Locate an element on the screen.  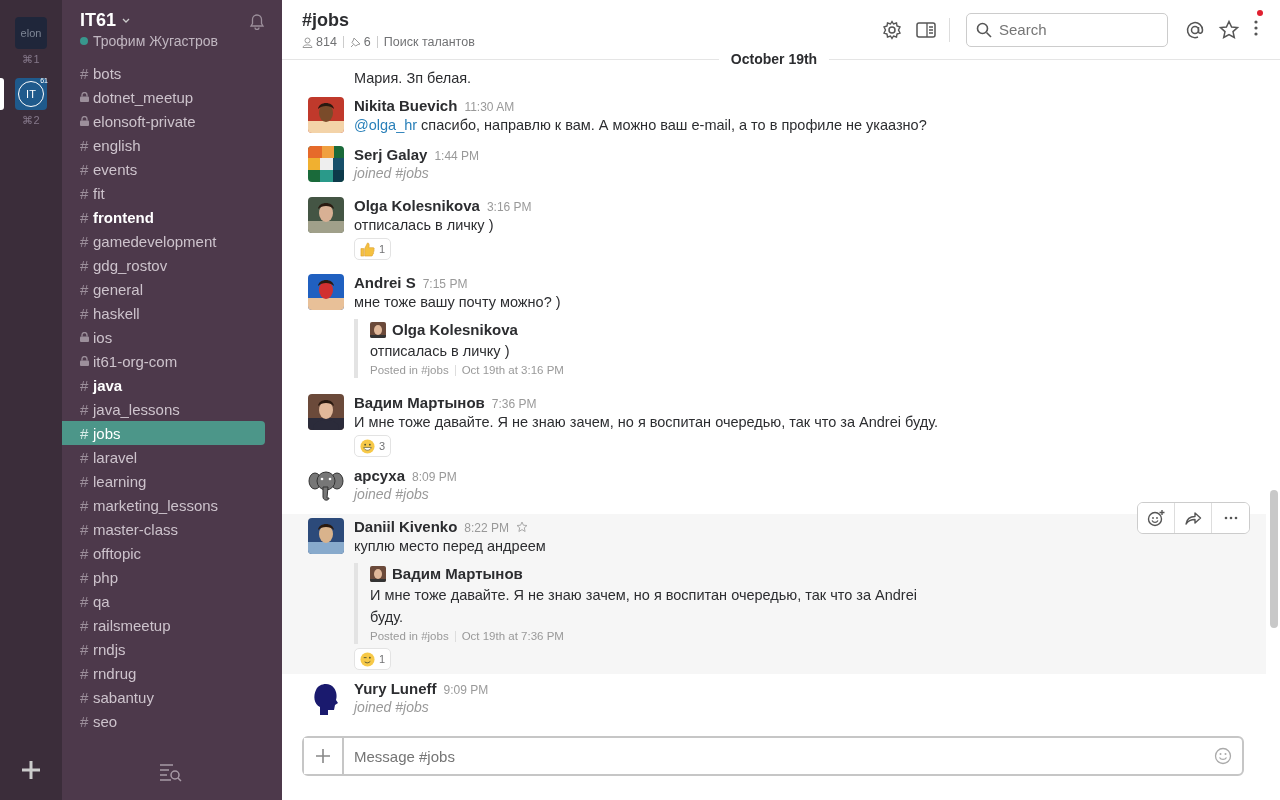
member-count: 814 is located at coordinates (326, 42).